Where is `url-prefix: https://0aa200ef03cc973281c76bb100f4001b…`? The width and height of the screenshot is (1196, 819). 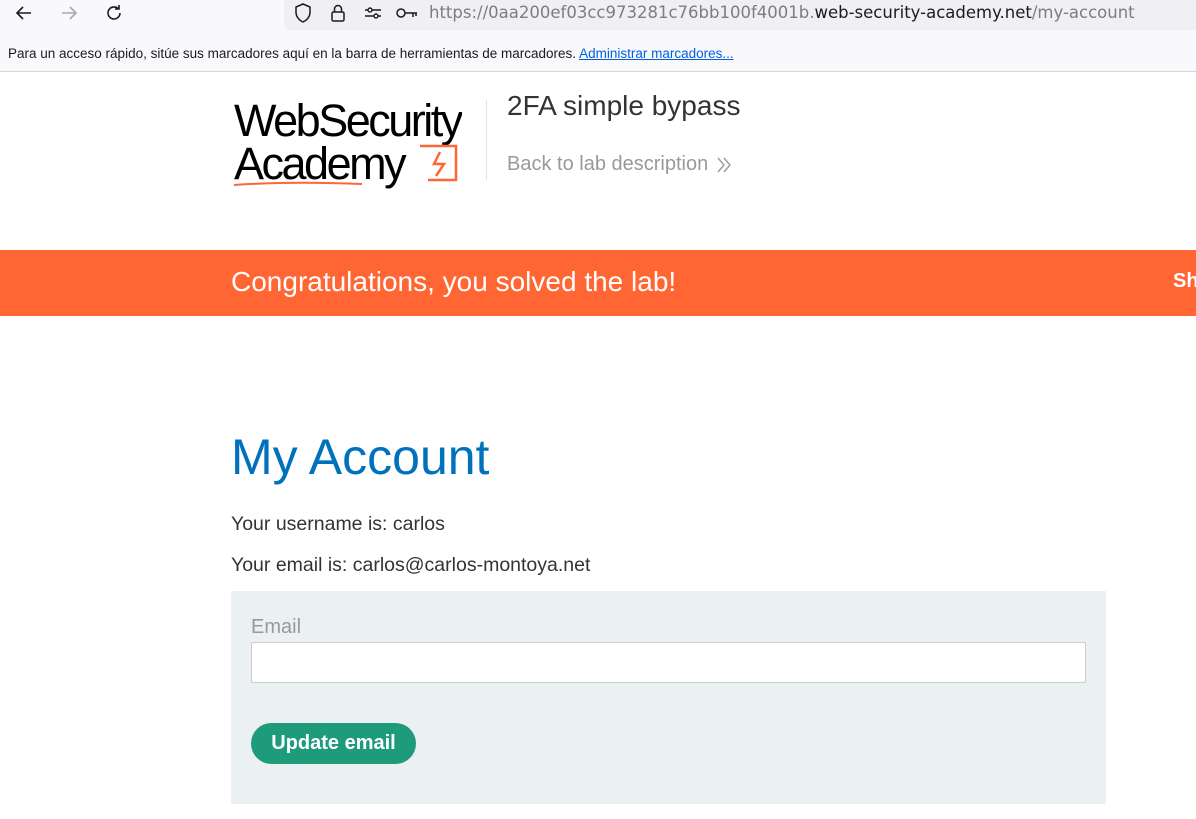 url-prefix: https://0aa200ef03cc973281c76bb100f4001b… is located at coordinates (622, 12).